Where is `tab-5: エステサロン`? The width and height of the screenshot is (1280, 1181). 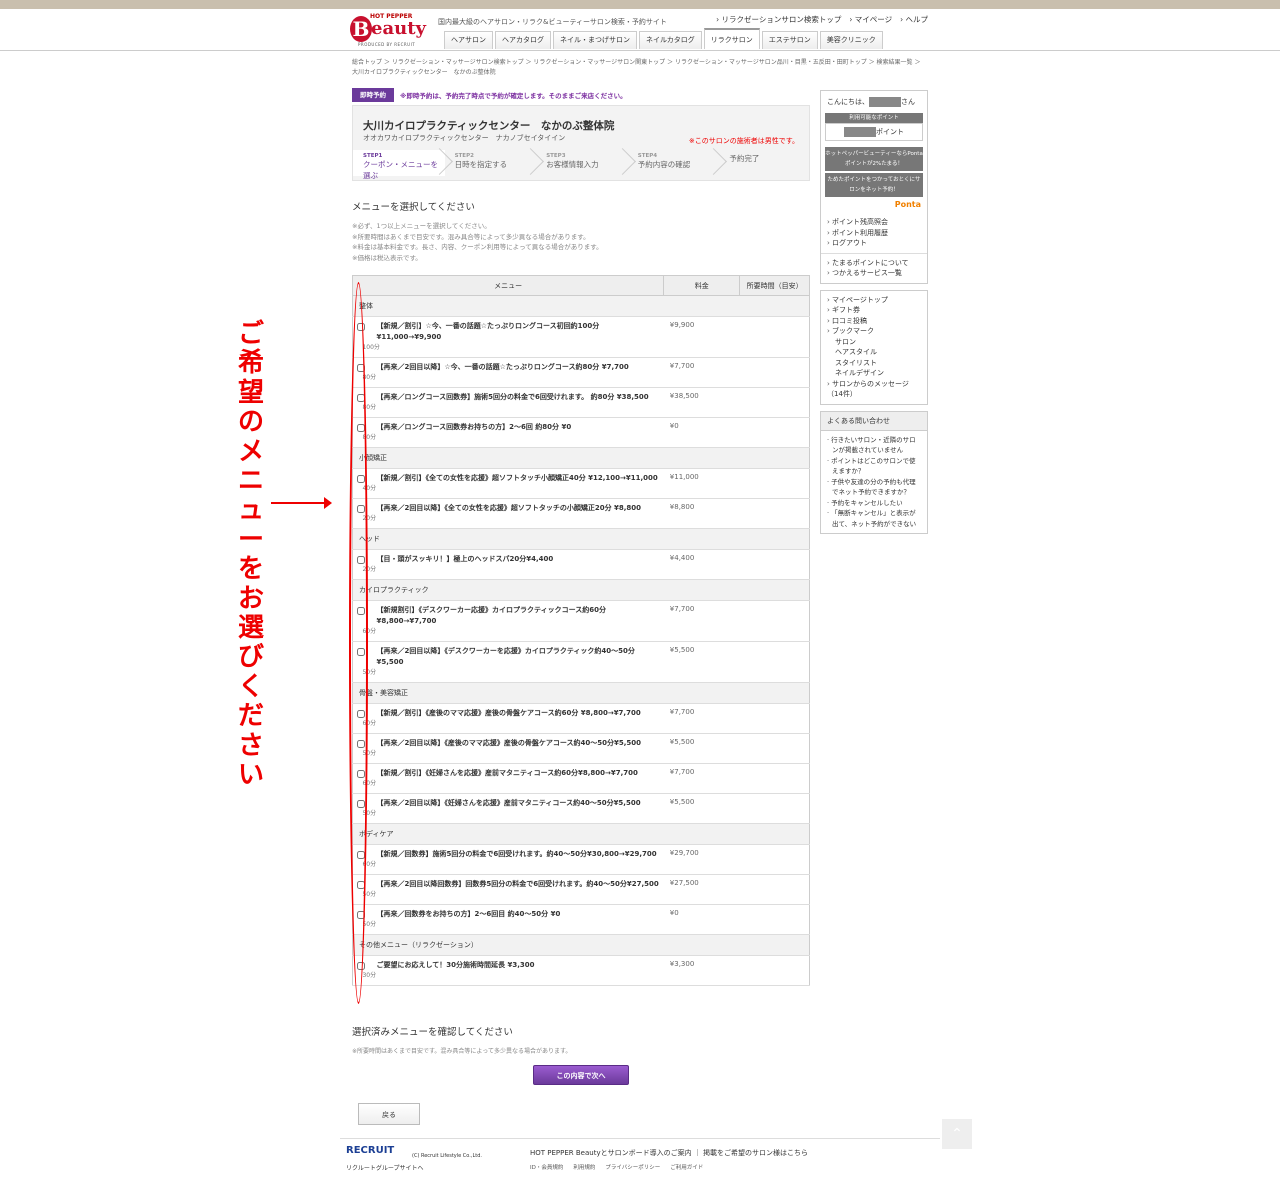
tab-5: エステサロン is located at coordinates (789, 40).